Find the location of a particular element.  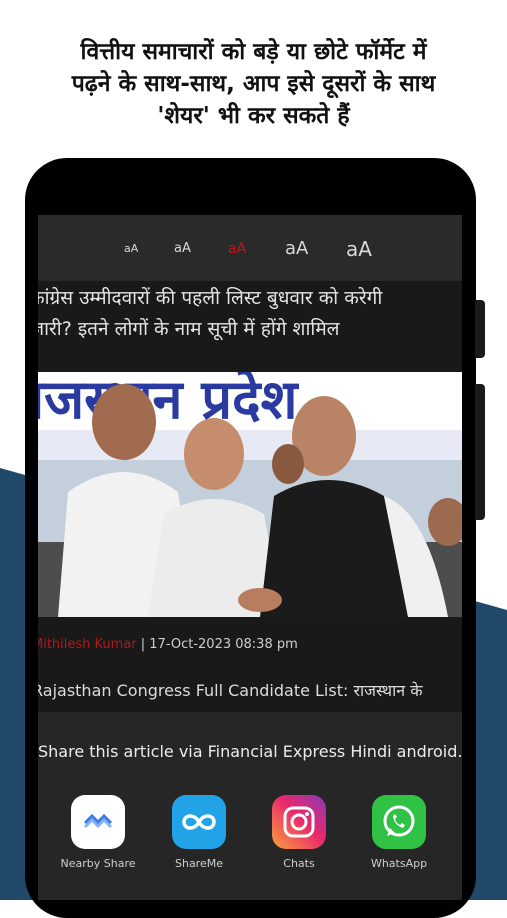

article-byline: Mithilesh Kumar | 17-Oct-2023 08:38 pm is located at coordinates (168, 644).